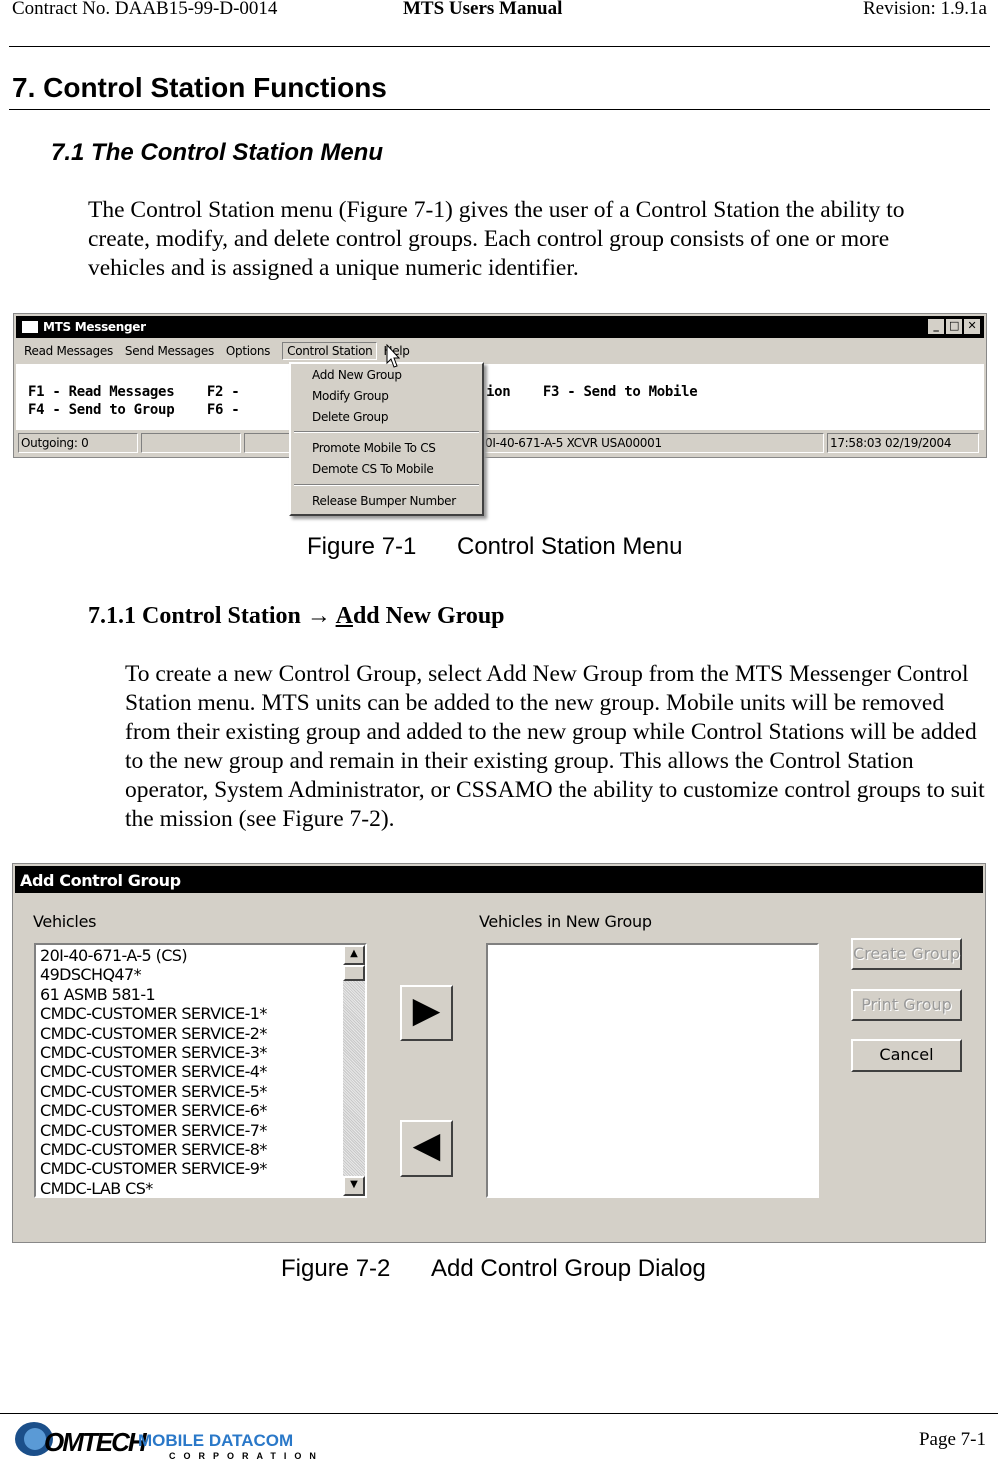 This screenshot has height=1465, width=998. I want to click on create-group-button: Create Group, so click(906, 954).